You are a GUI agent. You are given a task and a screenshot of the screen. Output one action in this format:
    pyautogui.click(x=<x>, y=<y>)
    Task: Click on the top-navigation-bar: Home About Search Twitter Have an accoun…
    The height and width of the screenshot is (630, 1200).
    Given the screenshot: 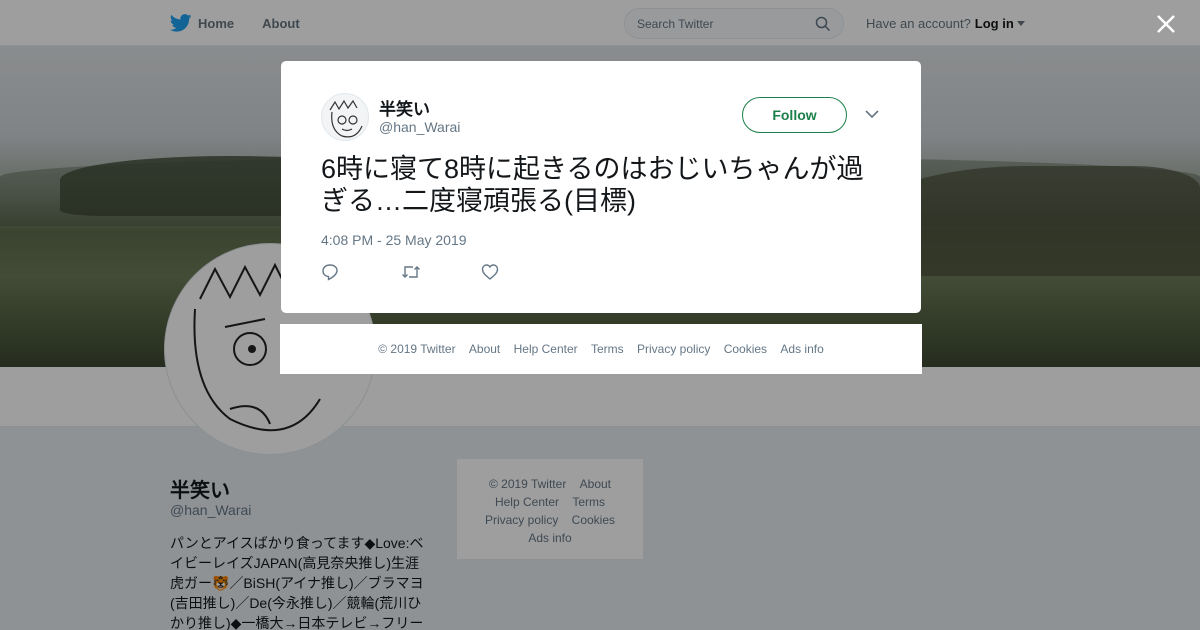 What is the action you would take?
    pyautogui.click(x=600, y=23)
    